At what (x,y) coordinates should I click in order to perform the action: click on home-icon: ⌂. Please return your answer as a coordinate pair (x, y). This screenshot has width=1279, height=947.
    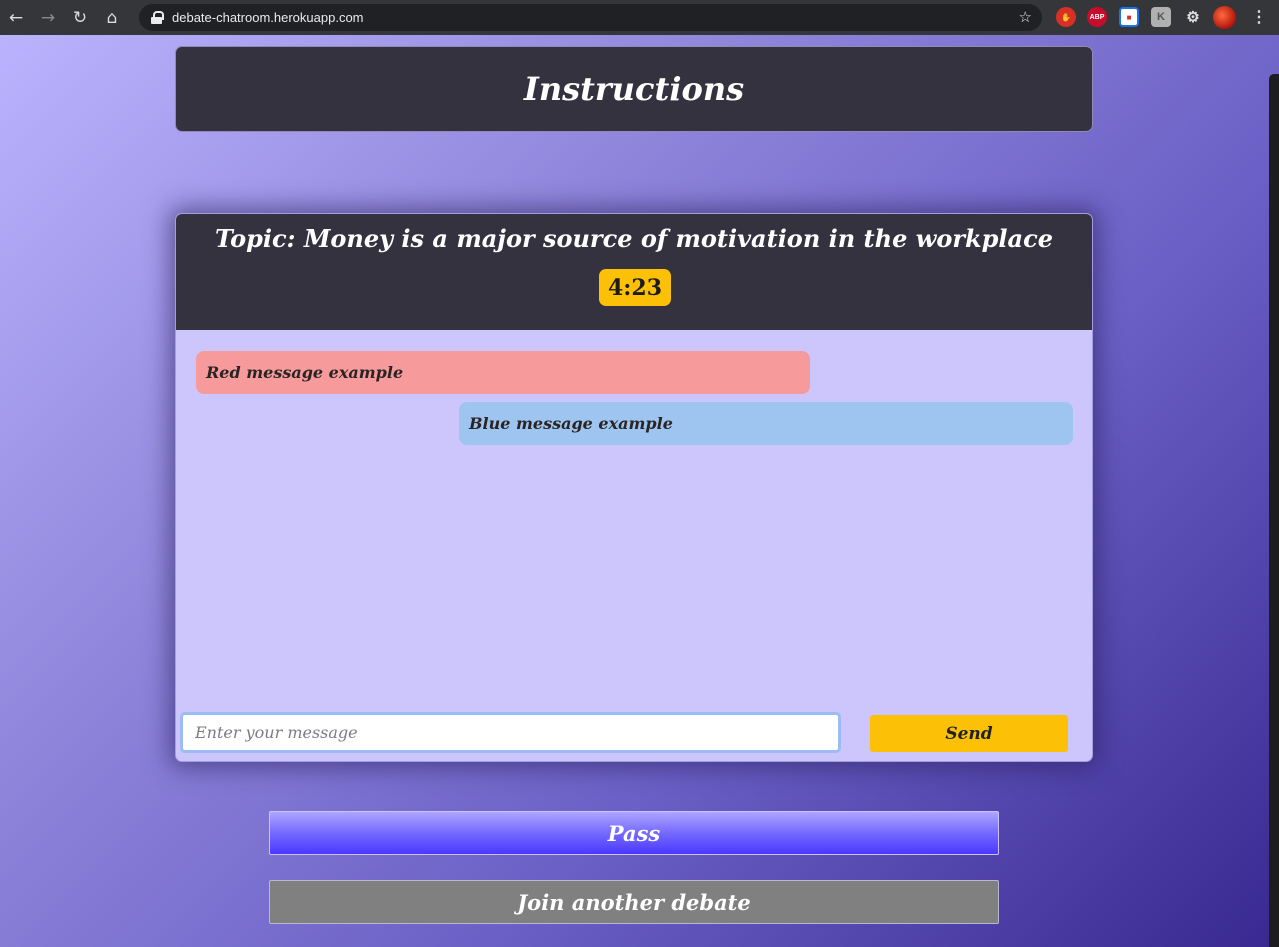
    Looking at the image, I should click on (112, 17).